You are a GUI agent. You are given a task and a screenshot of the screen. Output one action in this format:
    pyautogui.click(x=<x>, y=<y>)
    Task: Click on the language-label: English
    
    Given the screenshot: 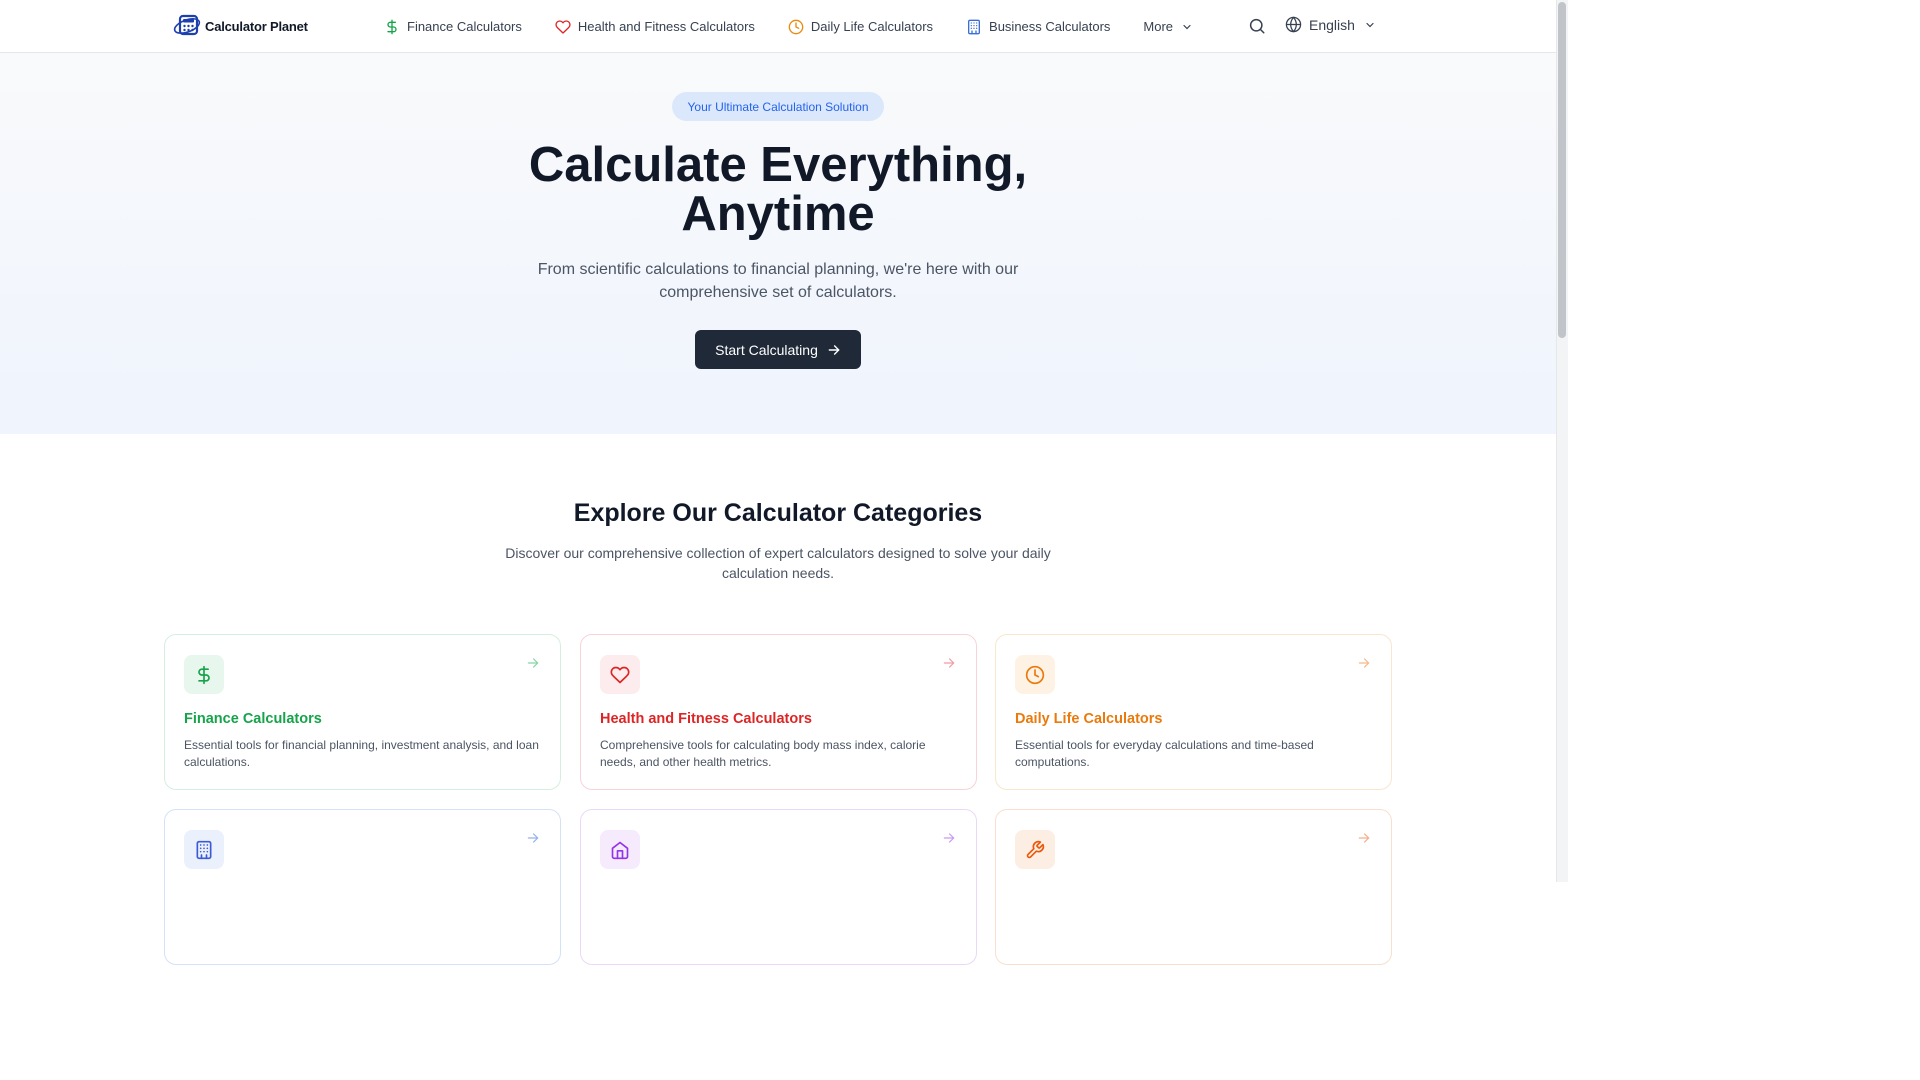 What is the action you would take?
    pyautogui.click(x=1332, y=24)
    